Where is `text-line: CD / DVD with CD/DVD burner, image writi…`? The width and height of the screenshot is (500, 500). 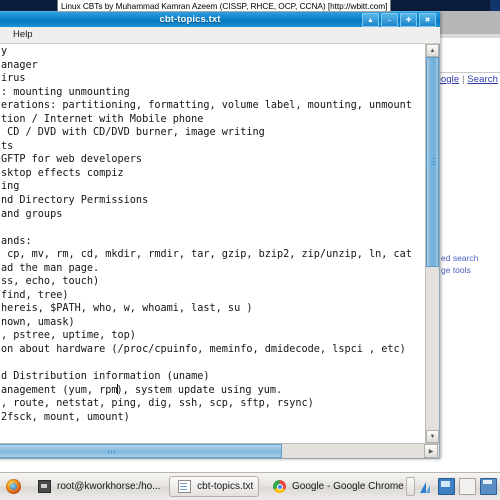
text-line: CD / DVD with CD/DVD burner, image writi… is located at coordinates (133, 133).